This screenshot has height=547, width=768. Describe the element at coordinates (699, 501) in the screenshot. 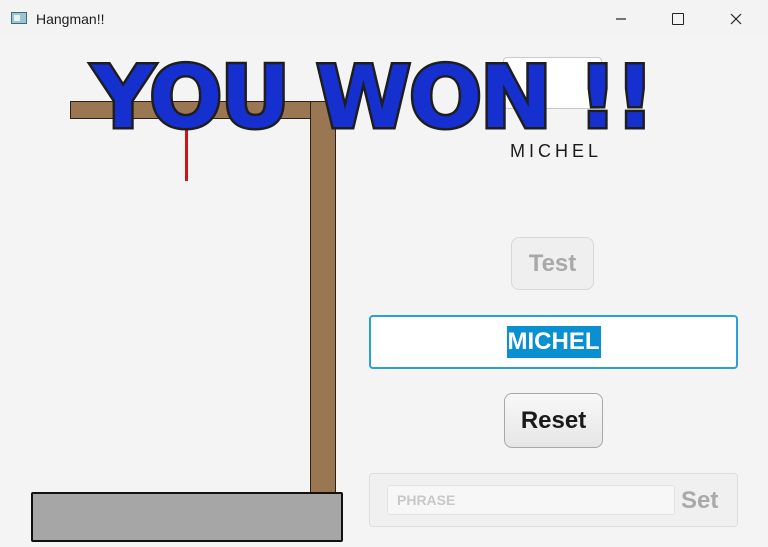

I see `set-button: Set` at that location.